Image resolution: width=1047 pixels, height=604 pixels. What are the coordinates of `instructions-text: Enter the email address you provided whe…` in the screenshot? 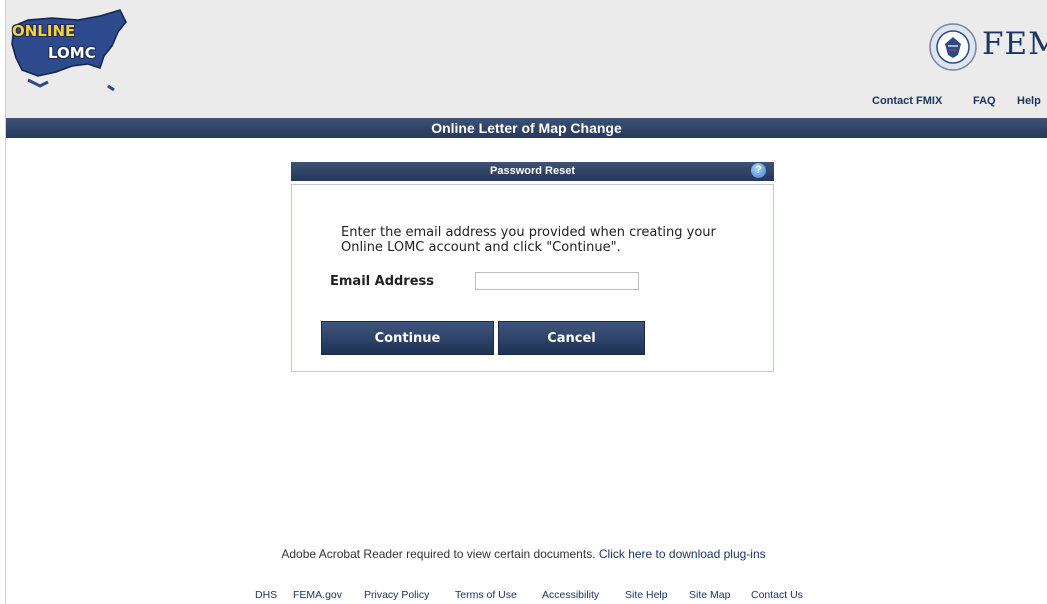 It's located at (528, 240).